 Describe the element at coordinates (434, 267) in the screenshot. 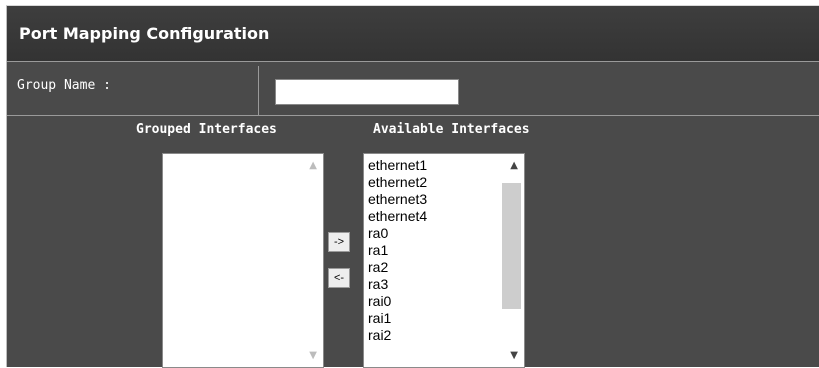

I see `list-item: ra2` at that location.